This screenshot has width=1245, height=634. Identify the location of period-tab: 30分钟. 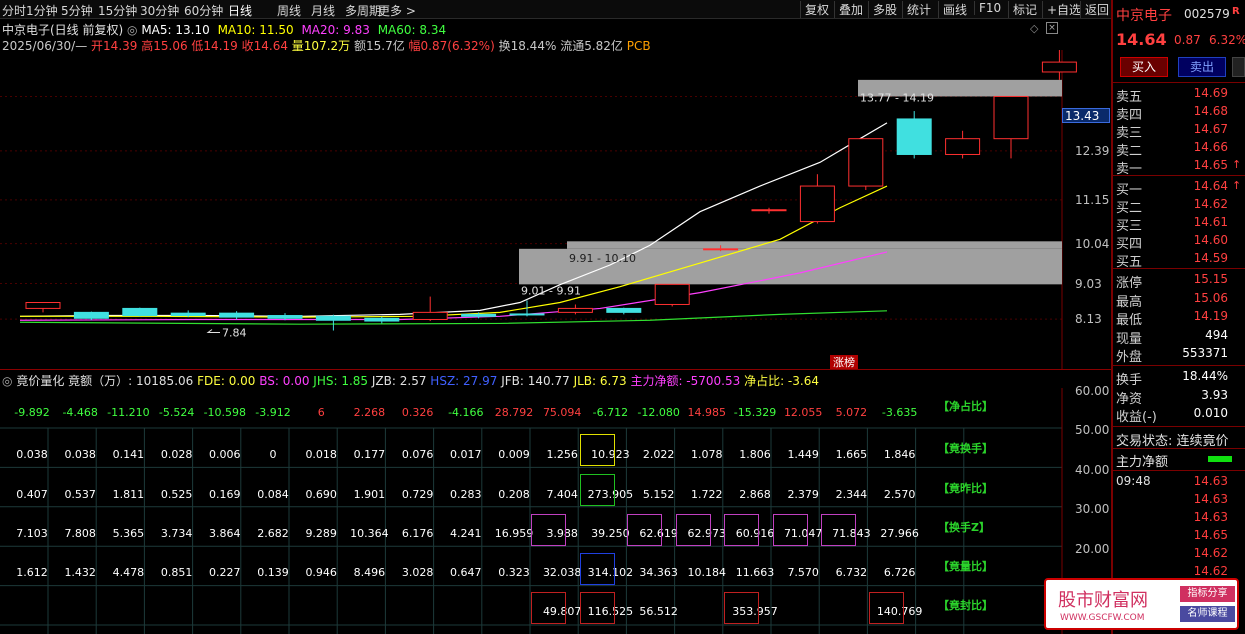
(159, 10).